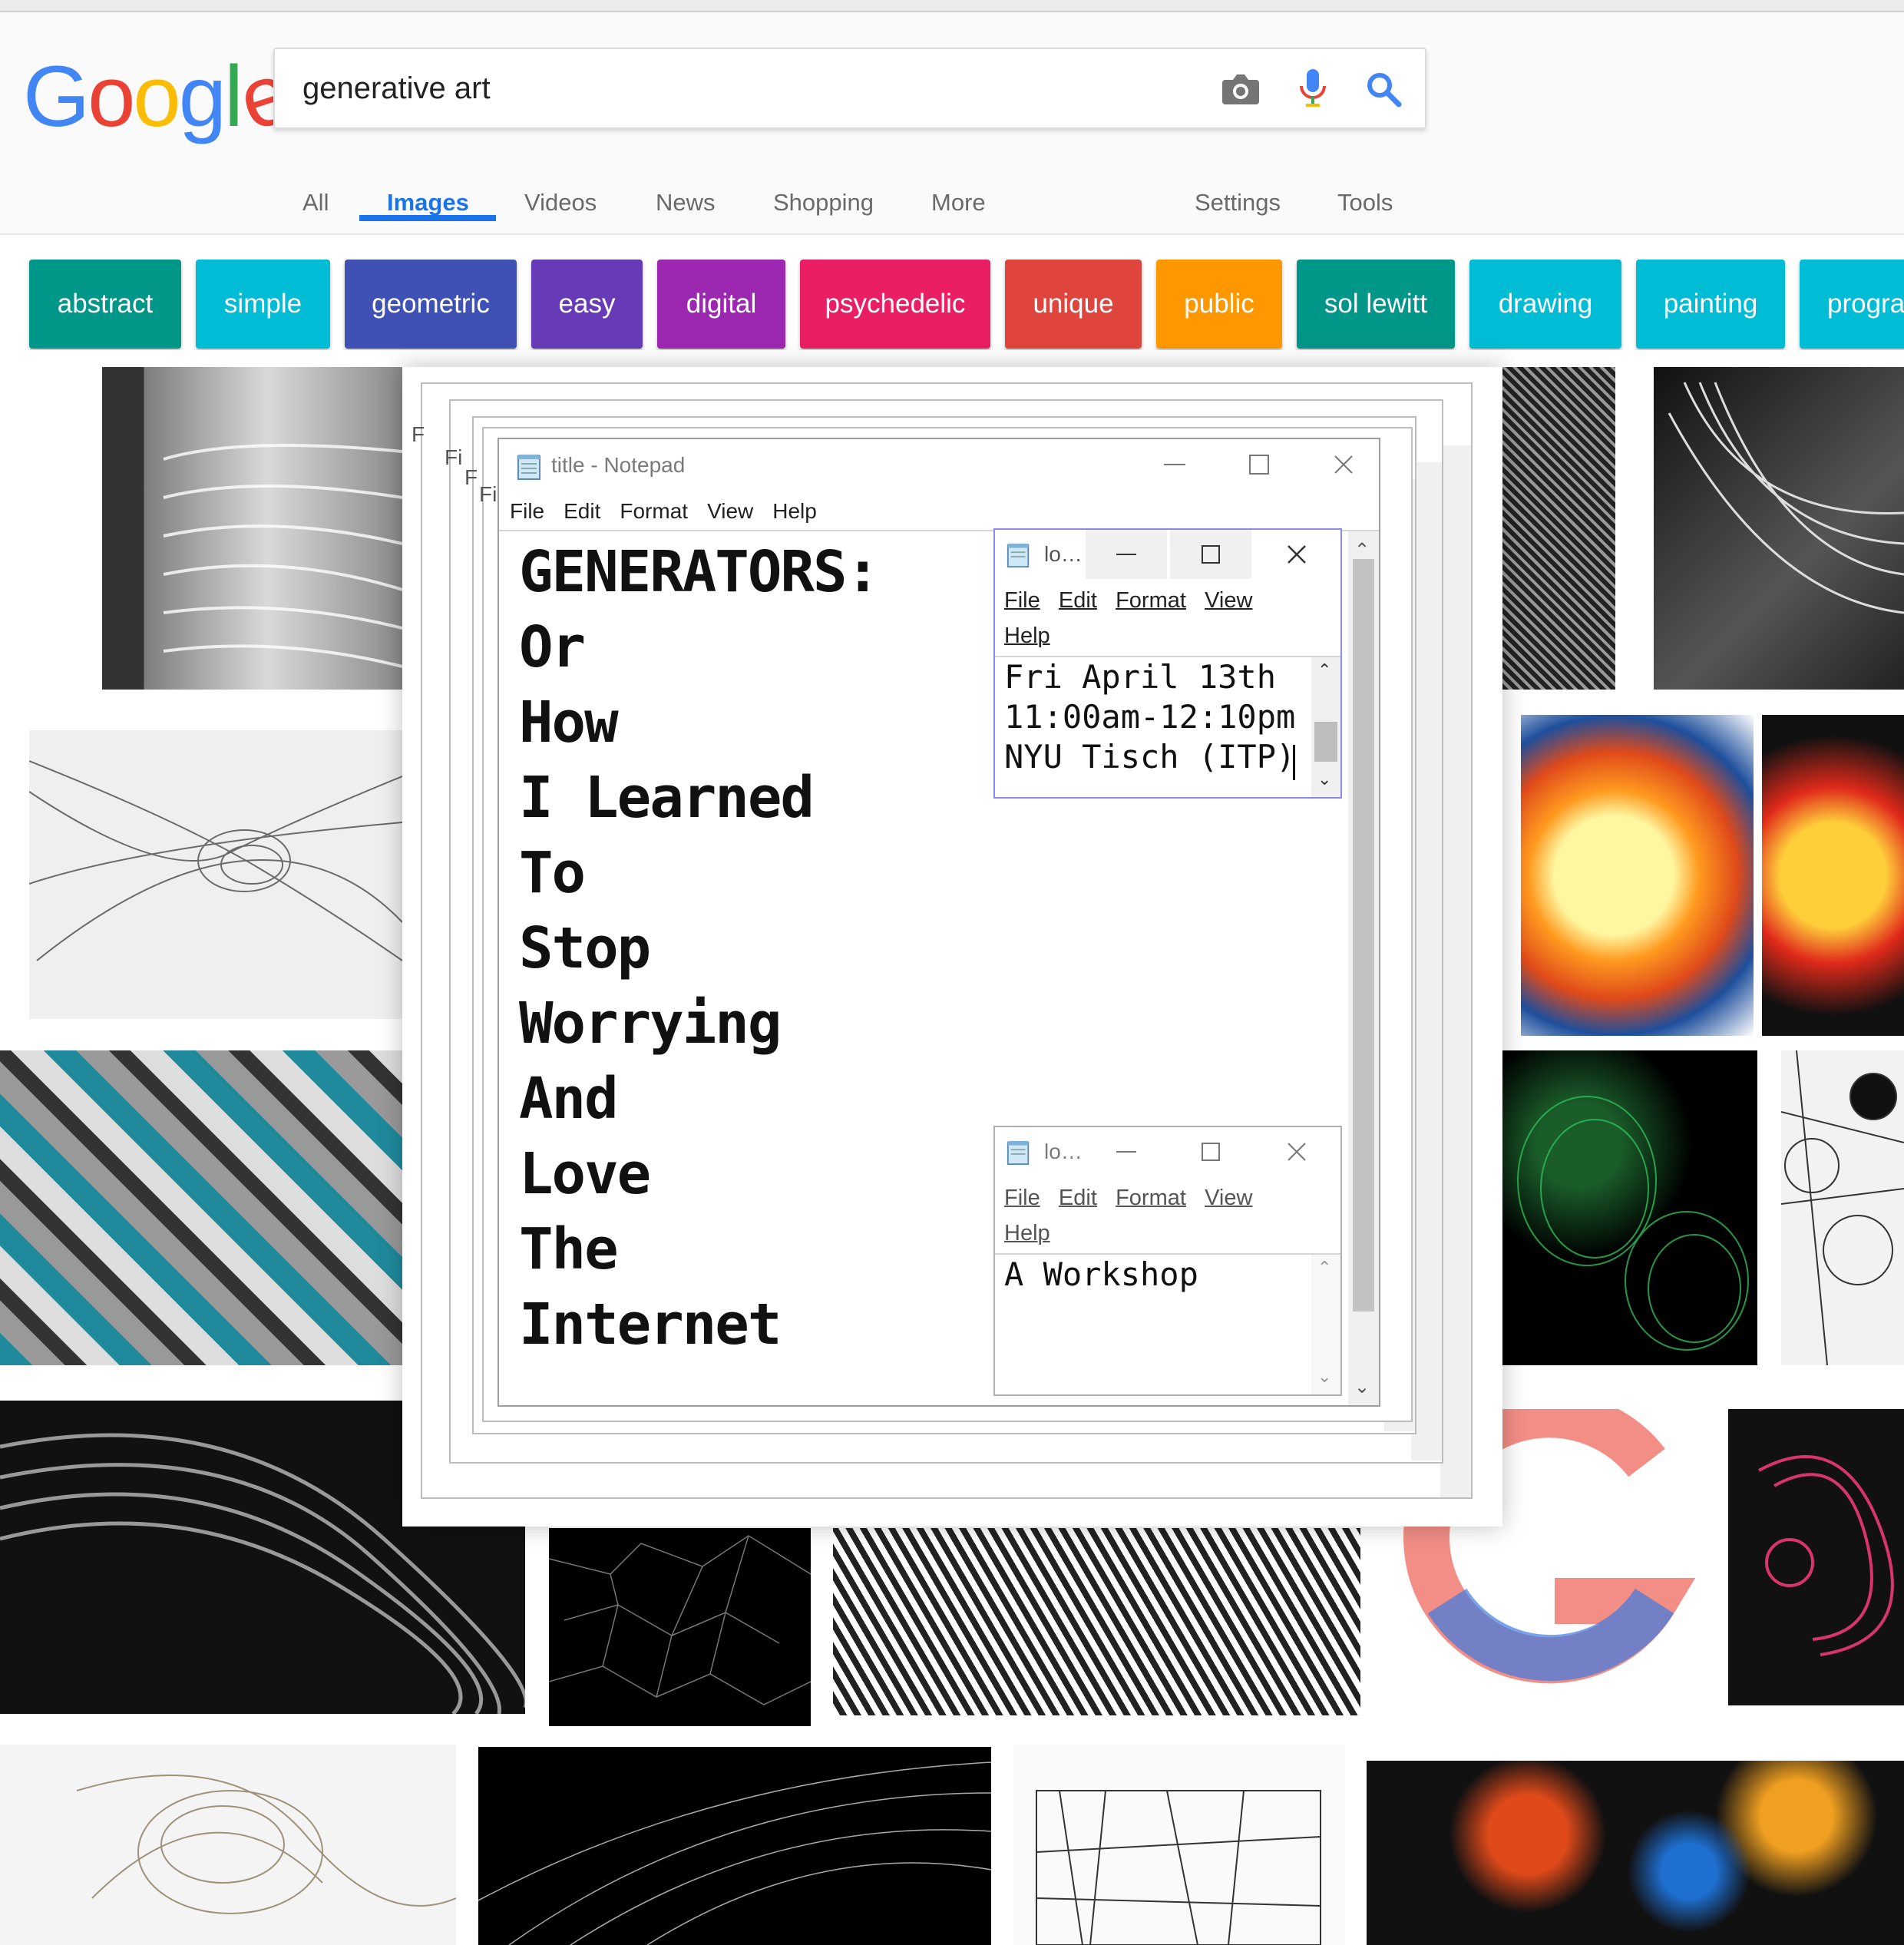  What do you see at coordinates (1455, 971) in the screenshot?
I see `scrollbar` at bounding box center [1455, 971].